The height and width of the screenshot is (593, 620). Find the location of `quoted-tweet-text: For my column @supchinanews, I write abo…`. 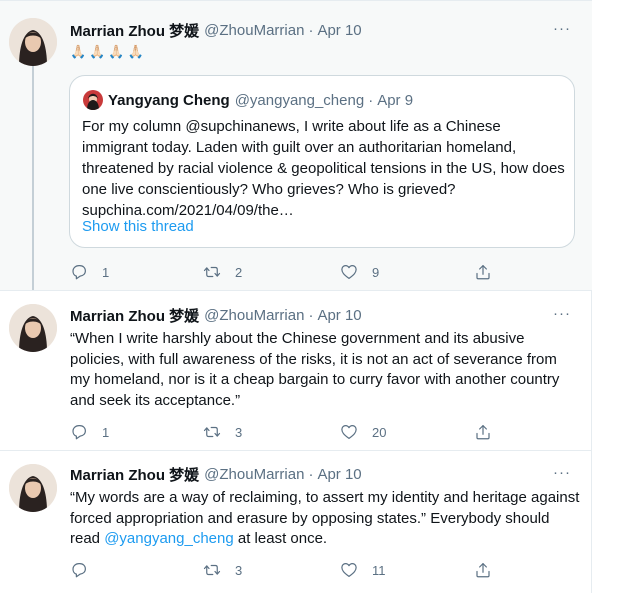

quoted-tweet-text: For my column @supchinanews, I write abo… is located at coordinates (324, 168).